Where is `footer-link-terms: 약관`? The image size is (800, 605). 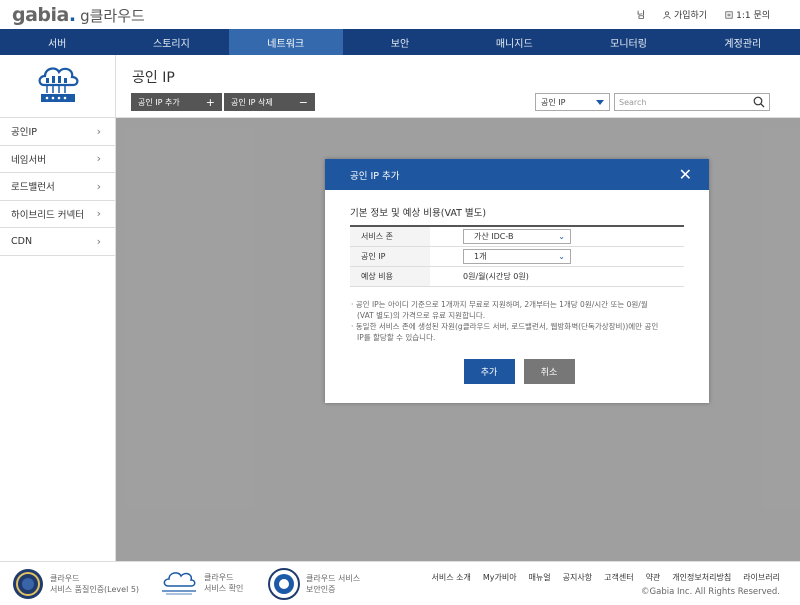
footer-link-terms: 약관 is located at coordinates (653, 577).